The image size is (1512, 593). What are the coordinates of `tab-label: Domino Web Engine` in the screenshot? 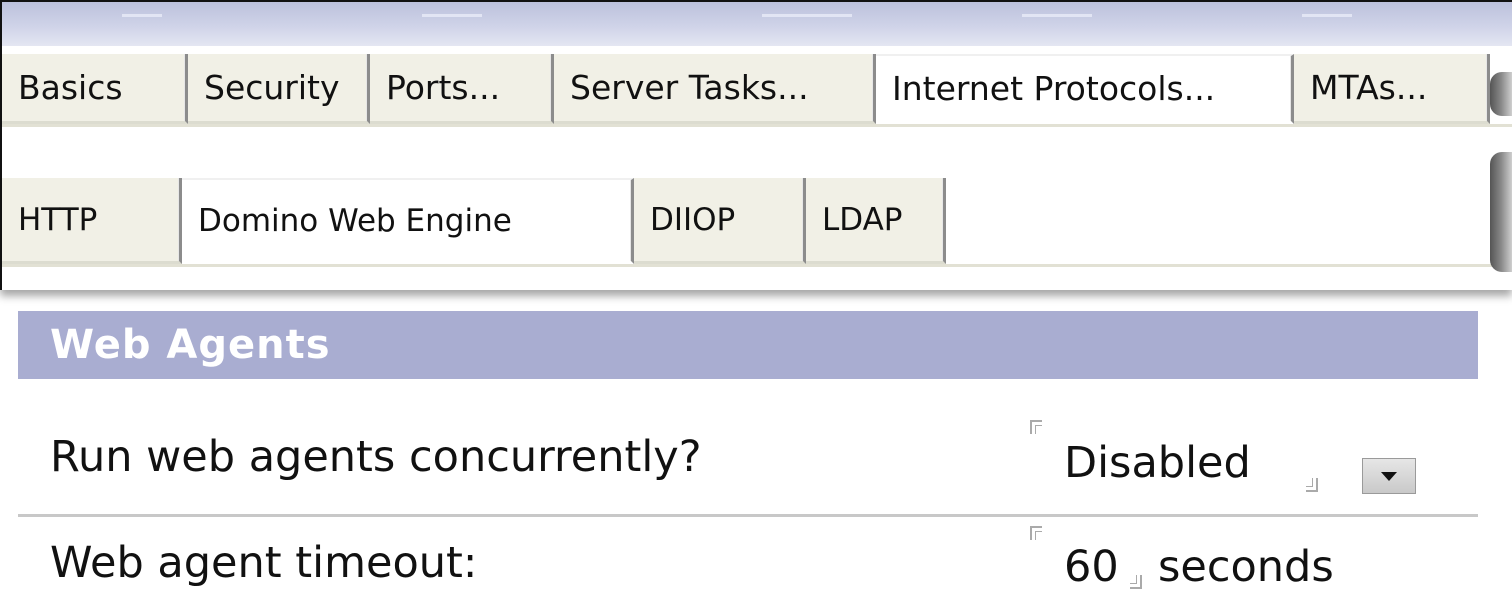 It's located at (355, 220).